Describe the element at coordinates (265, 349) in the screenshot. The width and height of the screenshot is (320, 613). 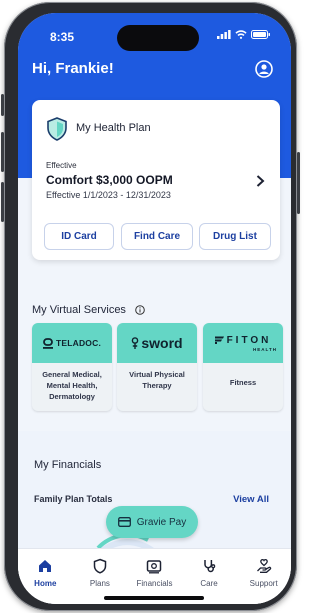
I see `fiton-logo-subtext: HEALTH` at that location.